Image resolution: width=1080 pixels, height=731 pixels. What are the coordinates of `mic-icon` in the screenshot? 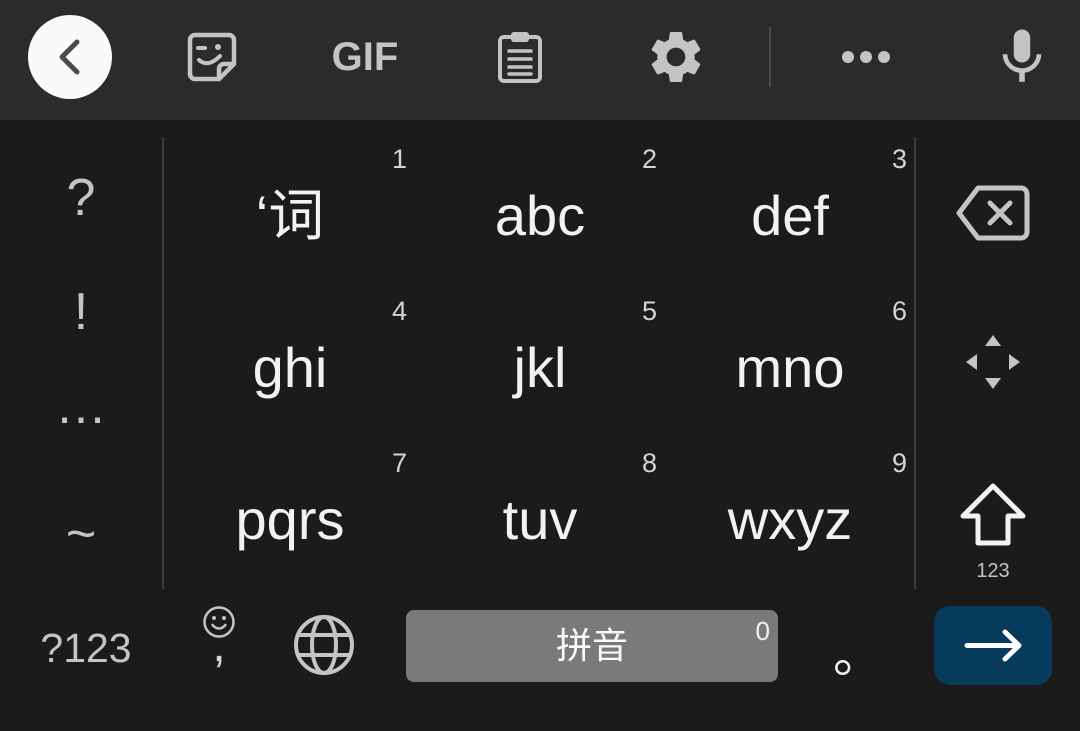 It's located at (1022, 55).